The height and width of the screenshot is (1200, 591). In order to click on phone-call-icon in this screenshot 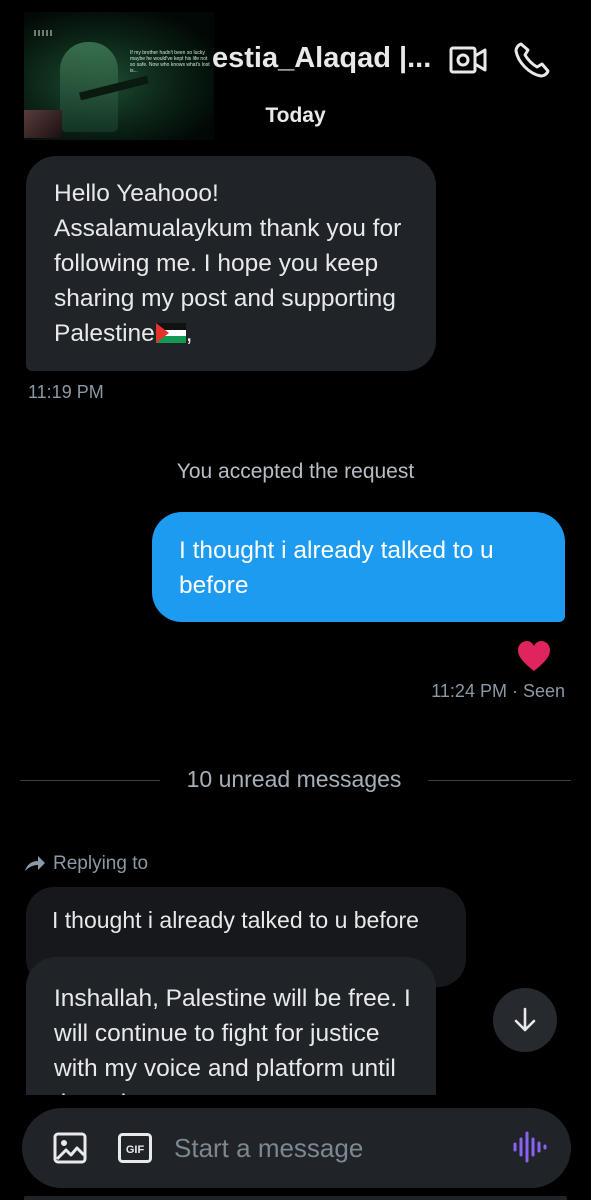, I will do `click(532, 60)`.